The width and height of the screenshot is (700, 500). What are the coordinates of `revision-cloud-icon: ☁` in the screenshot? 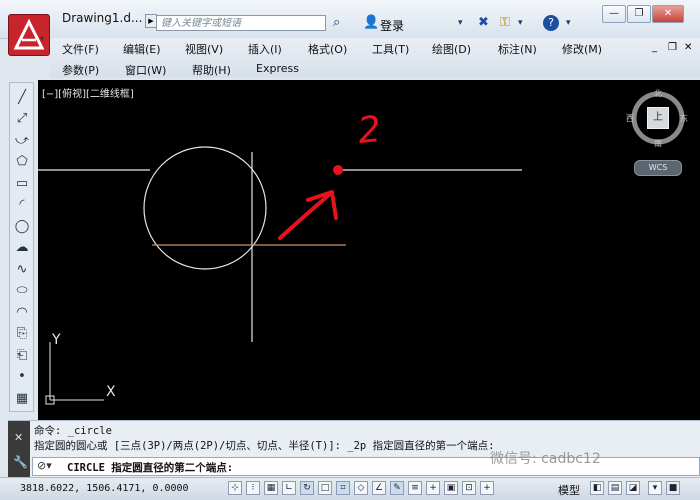 It's located at (22, 248).